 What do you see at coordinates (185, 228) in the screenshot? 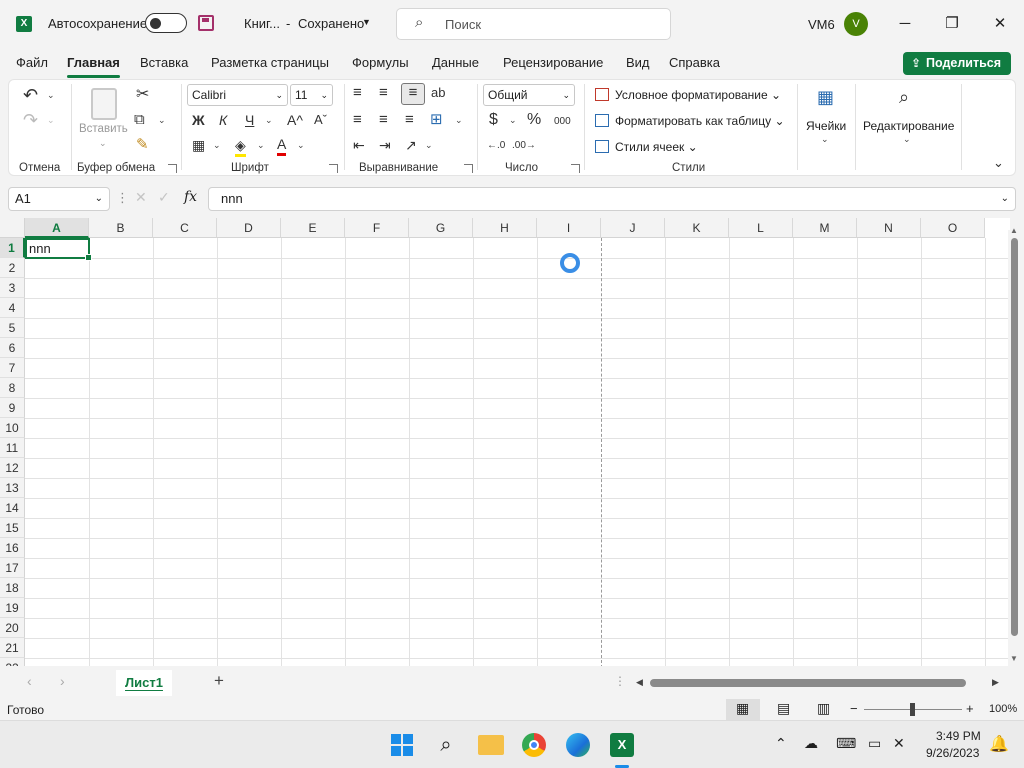
I see `column-header: C` at bounding box center [185, 228].